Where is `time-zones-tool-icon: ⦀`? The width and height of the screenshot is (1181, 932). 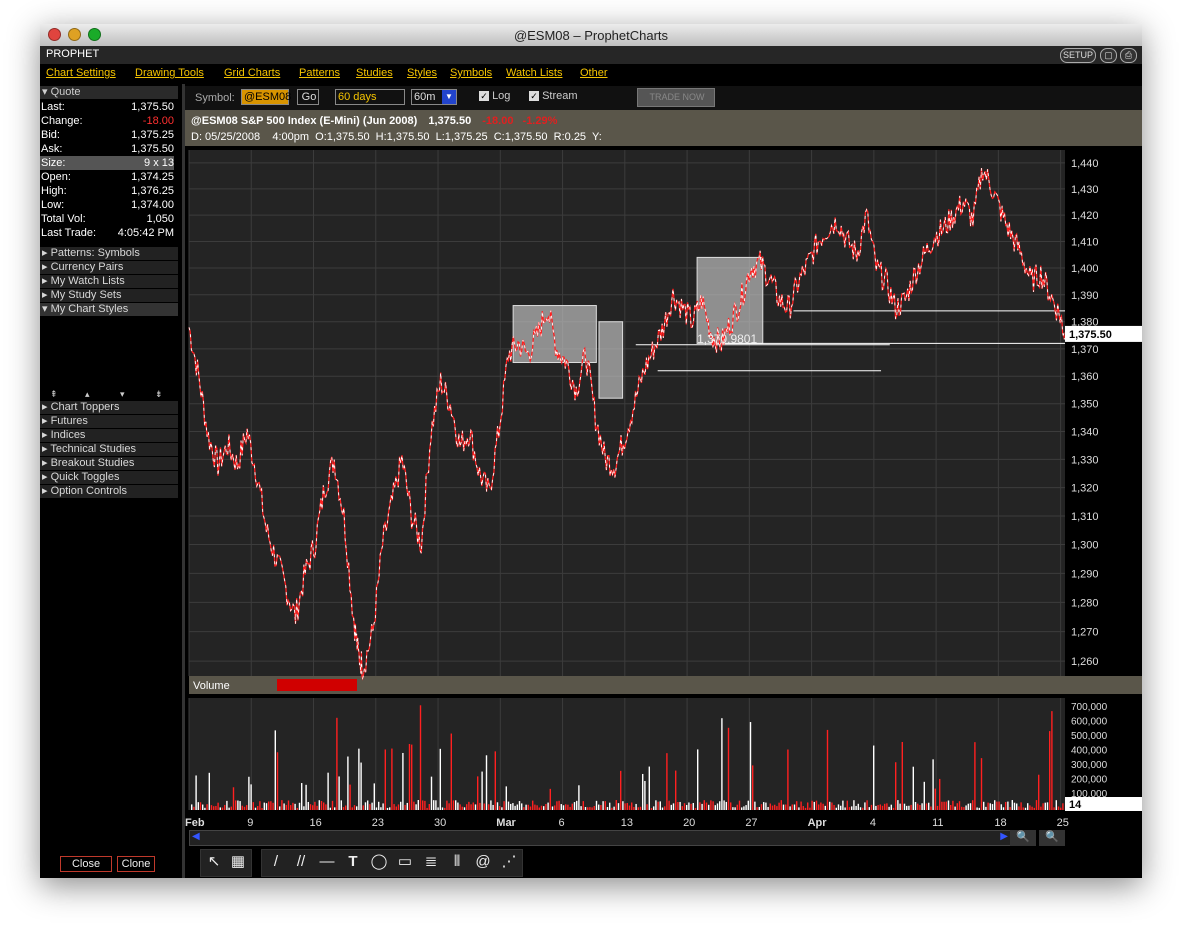
time-zones-tool-icon: ⦀ is located at coordinates (457, 862).